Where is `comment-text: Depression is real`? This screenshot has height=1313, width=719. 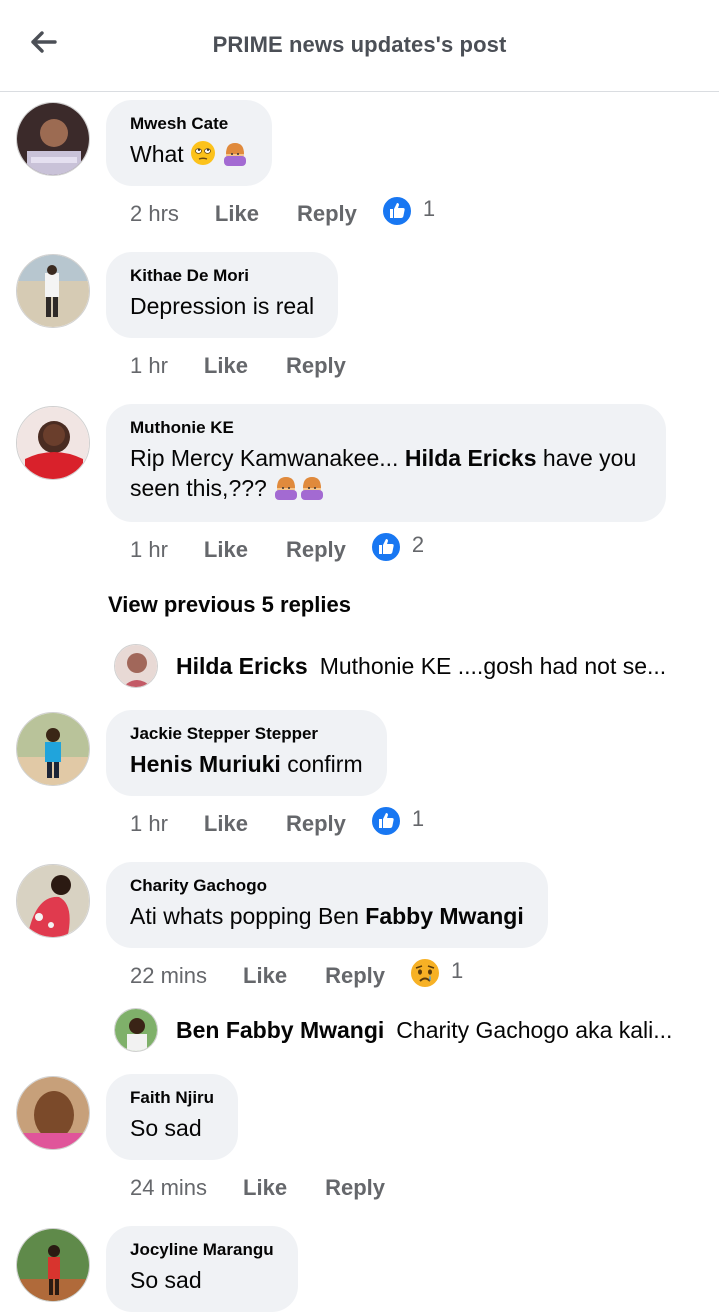 comment-text: Depression is real is located at coordinates (222, 306).